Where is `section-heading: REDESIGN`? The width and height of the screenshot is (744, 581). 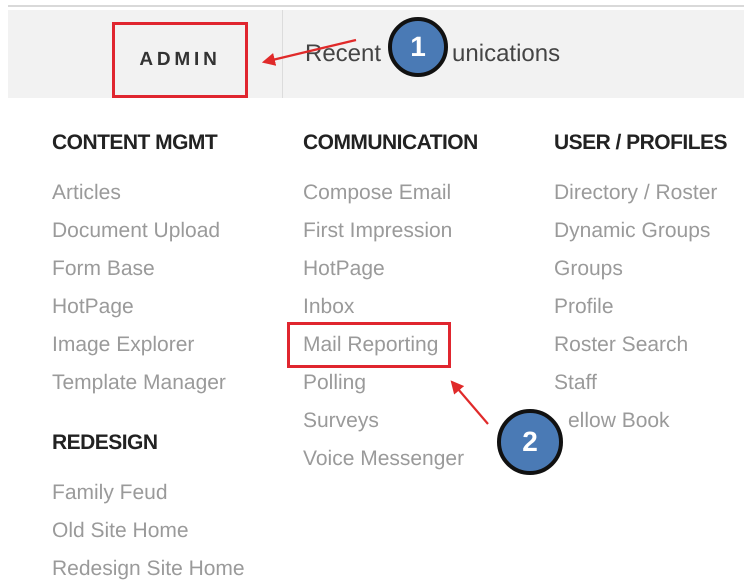 section-heading: REDESIGN is located at coordinates (105, 443).